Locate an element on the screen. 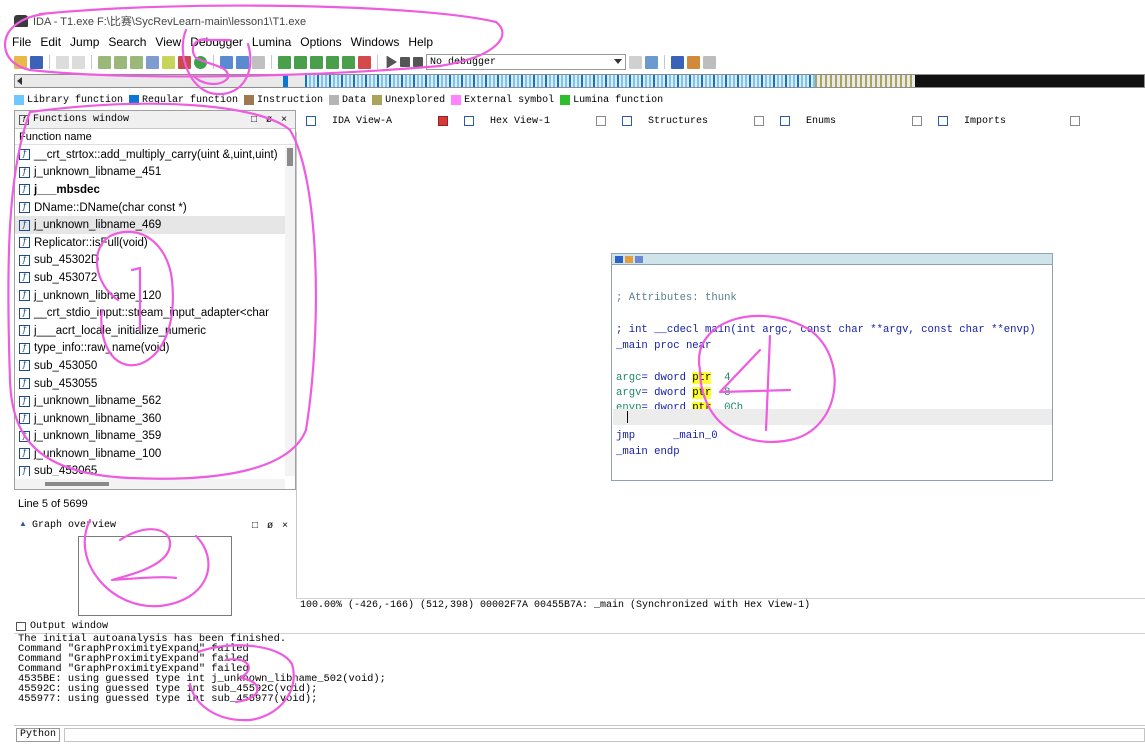 This screenshot has width=1145, height=751. delete-icon is located at coordinates (364, 62).